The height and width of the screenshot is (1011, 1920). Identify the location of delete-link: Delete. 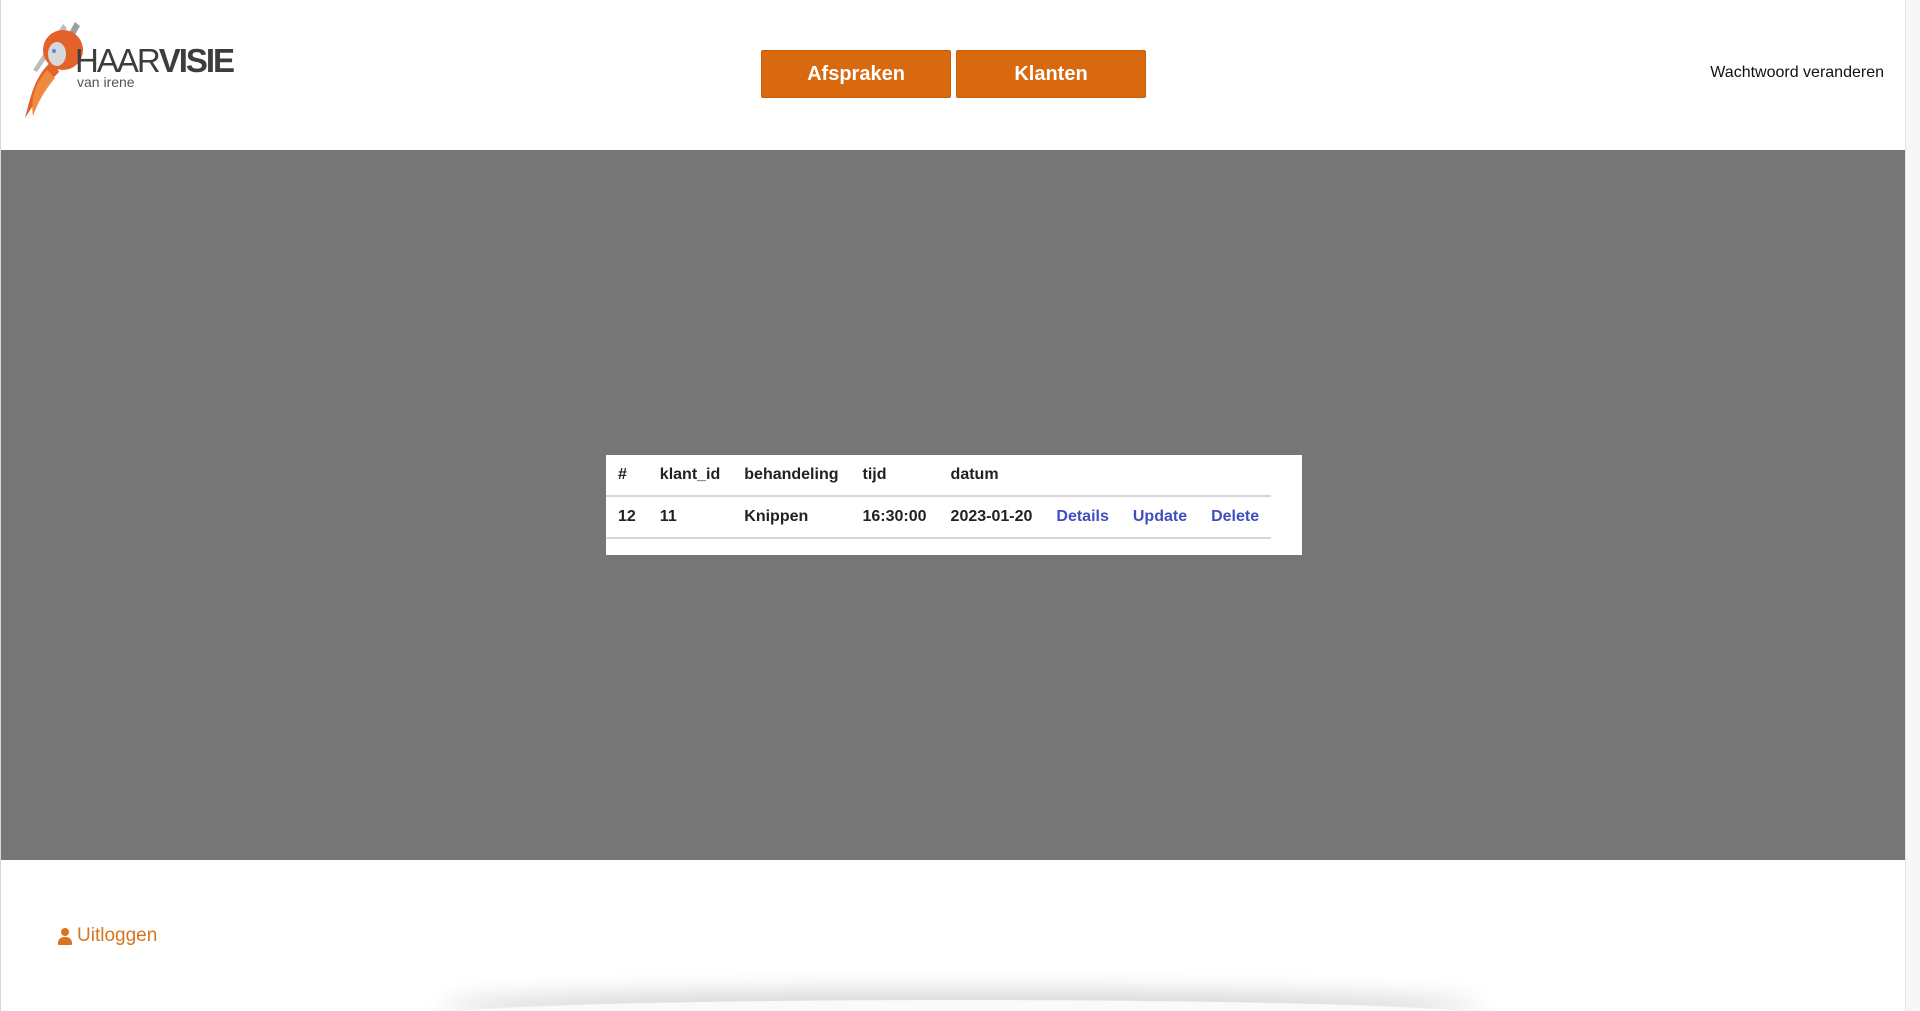
(1235, 517).